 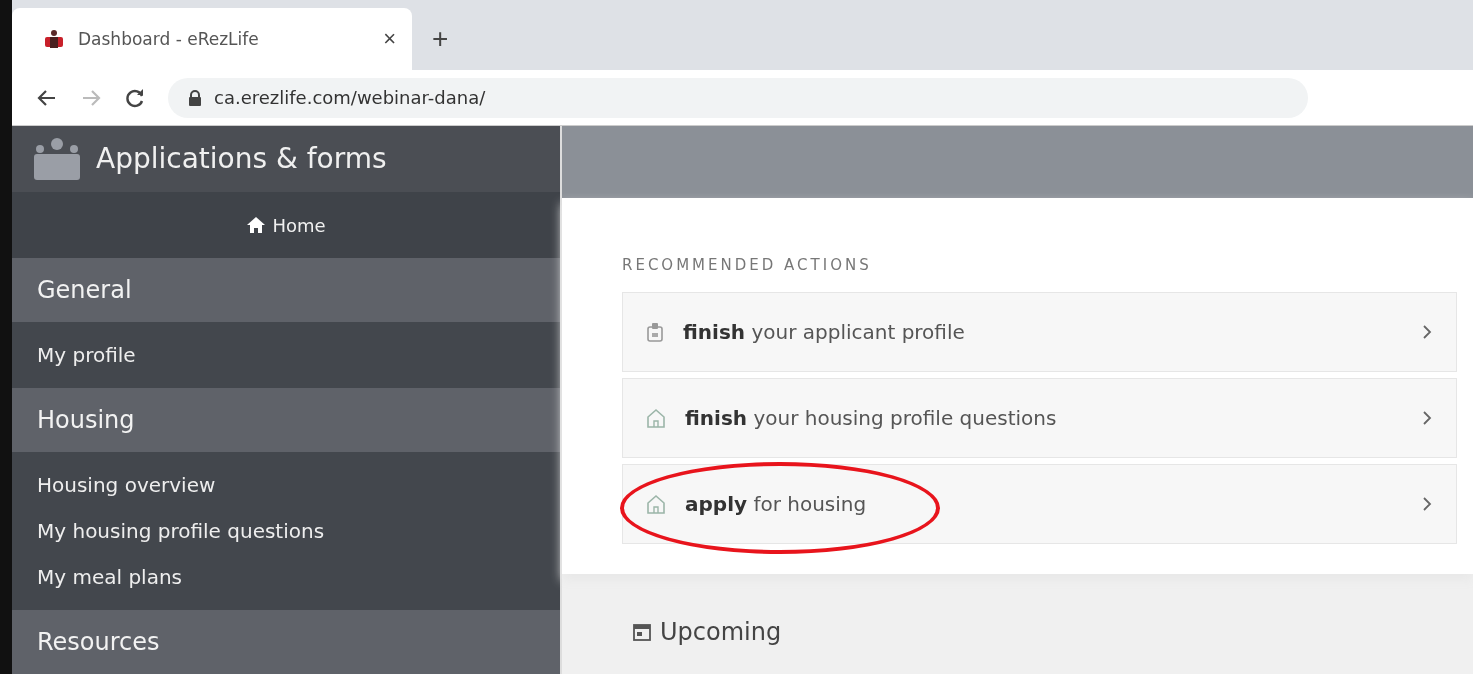 What do you see at coordinates (642, 632) in the screenshot?
I see `calendar-icon` at bounding box center [642, 632].